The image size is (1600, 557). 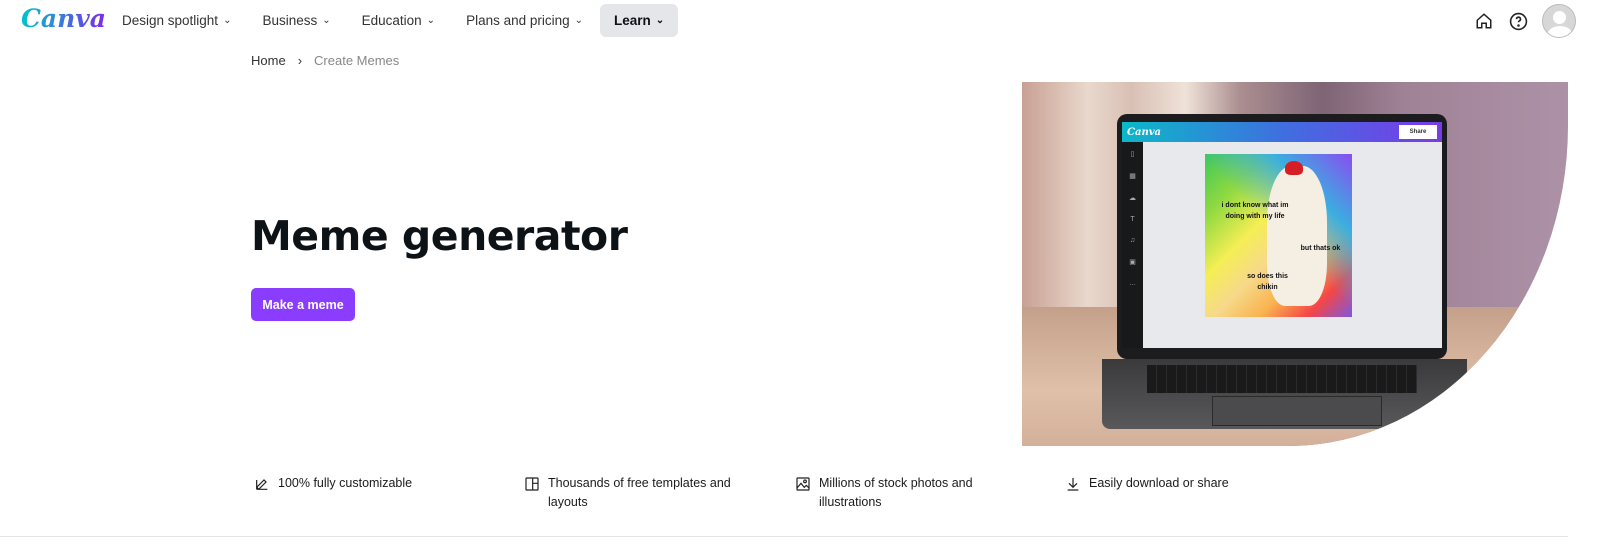 What do you see at coordinates (518, 20) in the screenshot?
I see `nav-label: Plans and pricing` at bounding box center [518, 20].